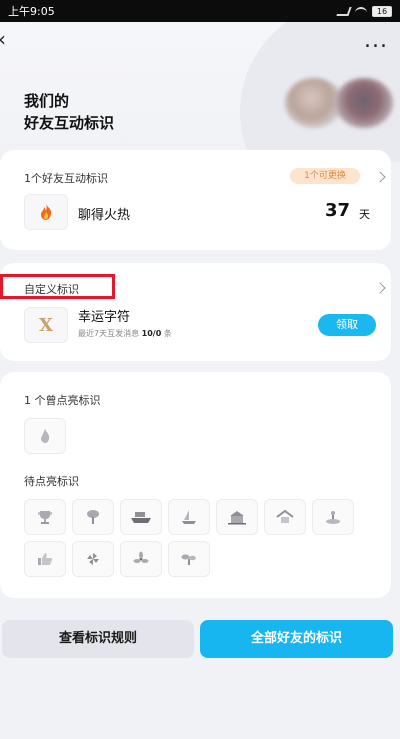 The height and width of the screenshot is (739, 400). I want to click on badge-tile-chat-hot, so click(46, 212).